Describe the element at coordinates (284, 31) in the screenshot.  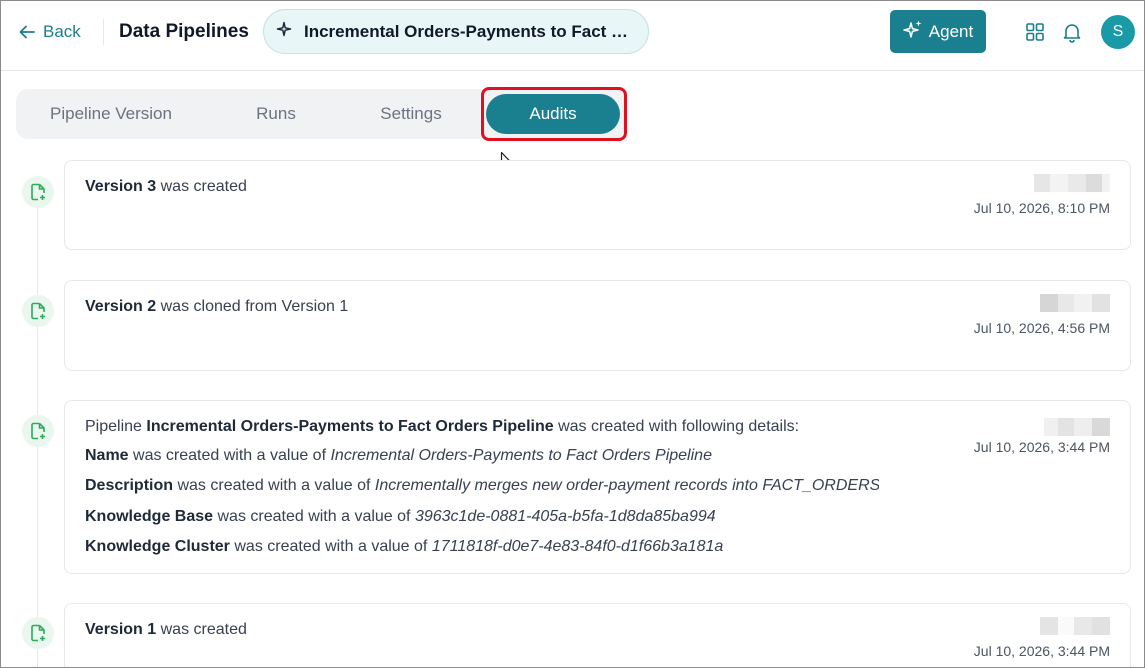
I see `sparkle-icon` at that location.